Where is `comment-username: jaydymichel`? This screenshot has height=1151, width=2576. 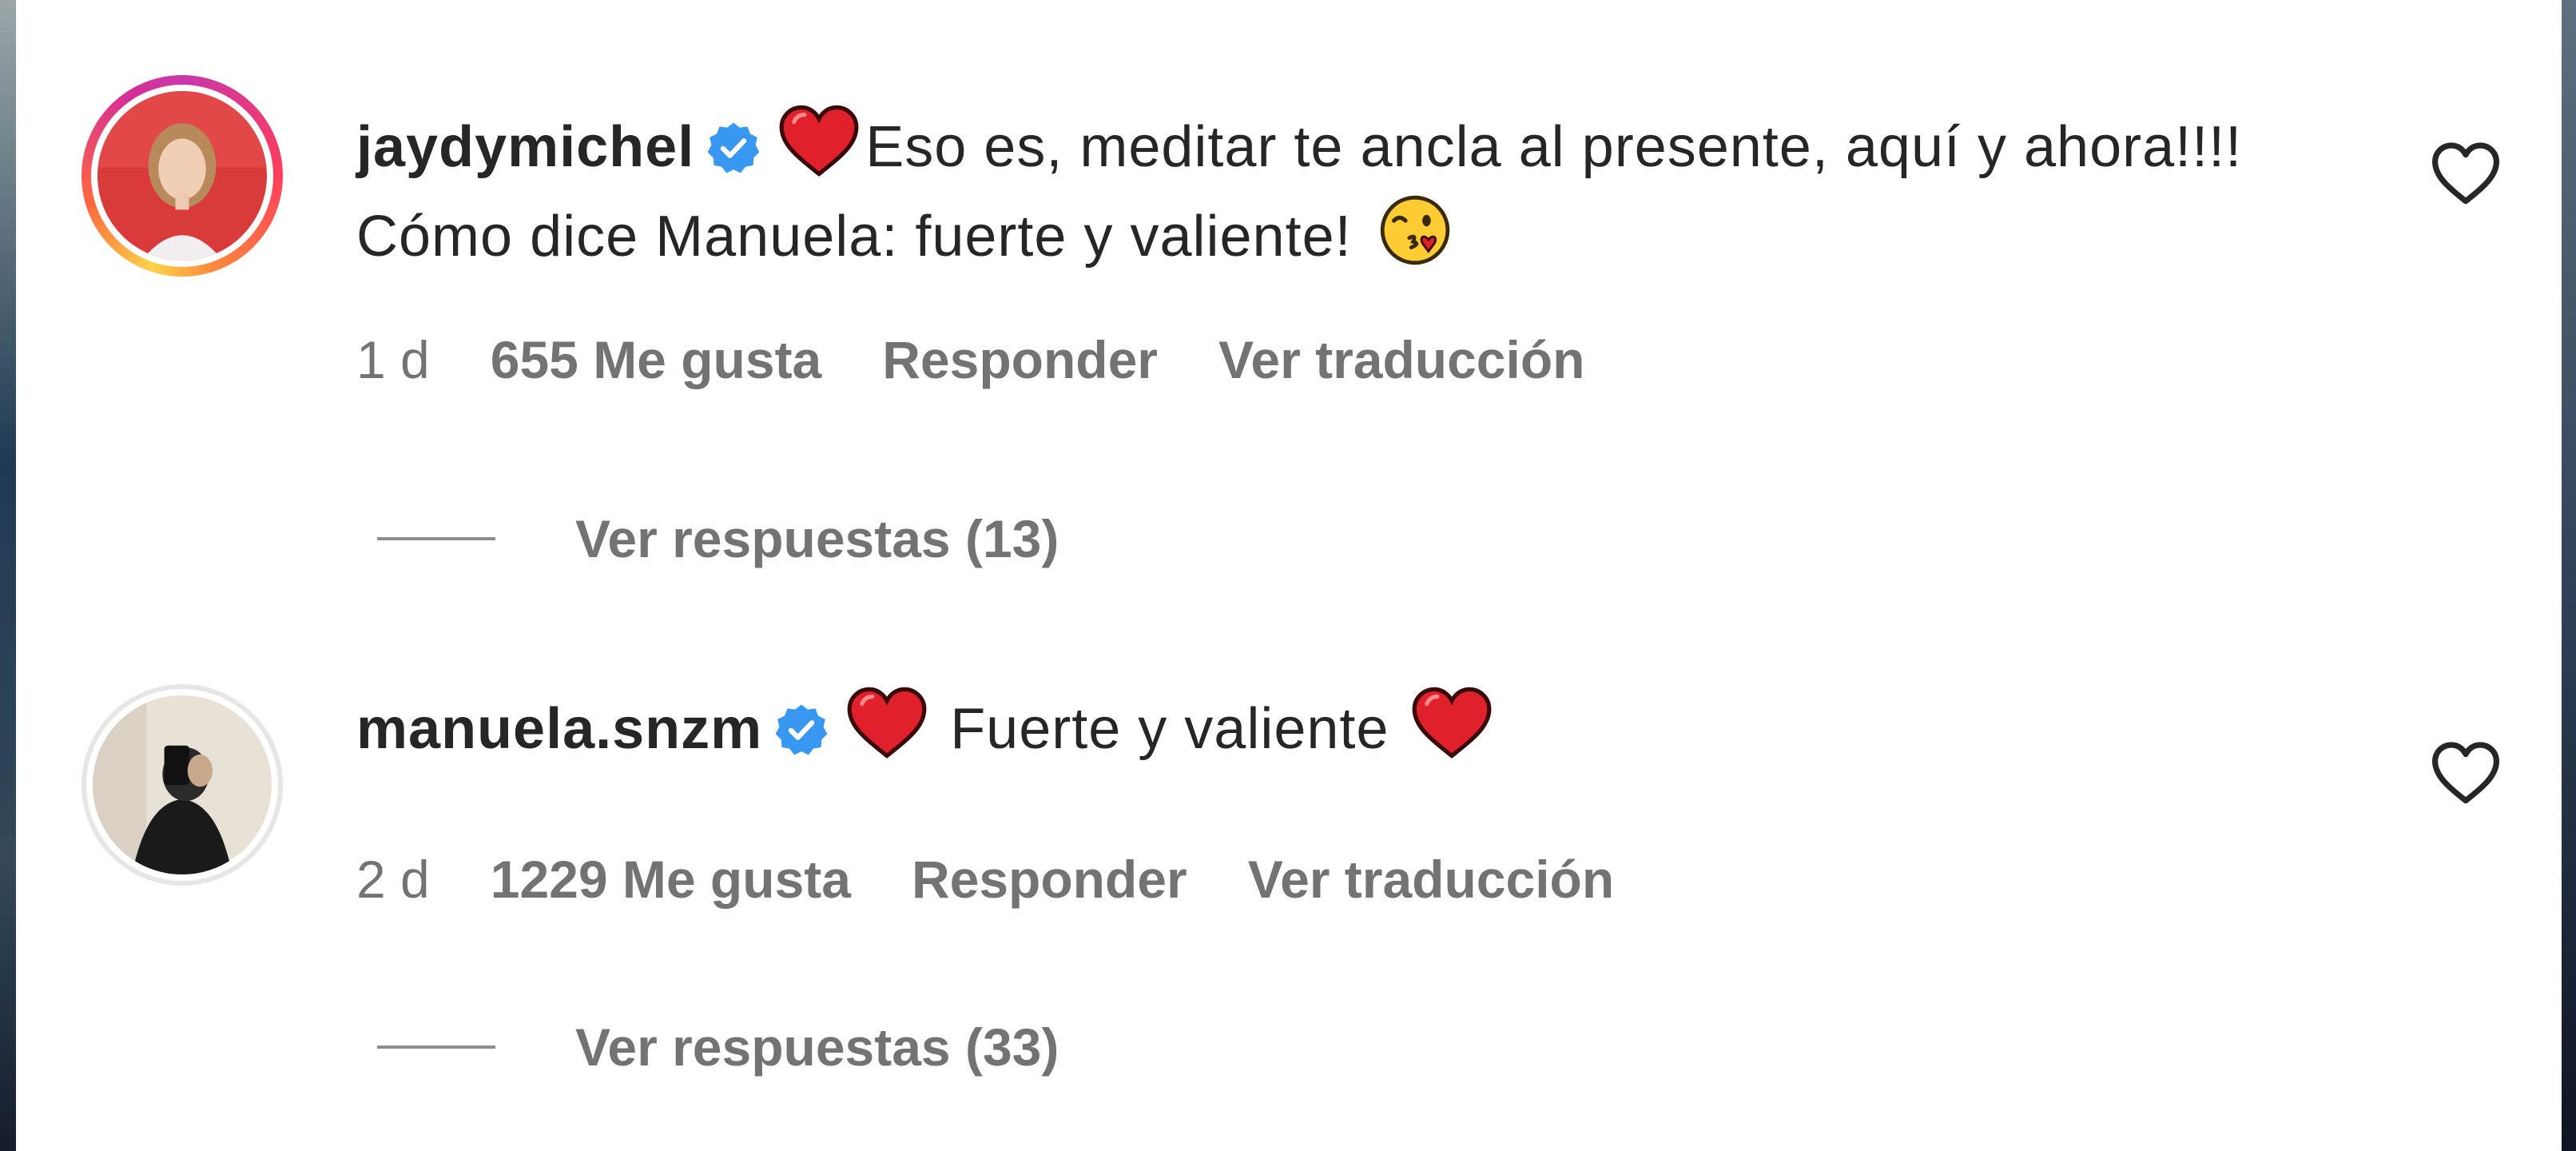 comment-username: jaydymichel is located at coordinates (525, 147).